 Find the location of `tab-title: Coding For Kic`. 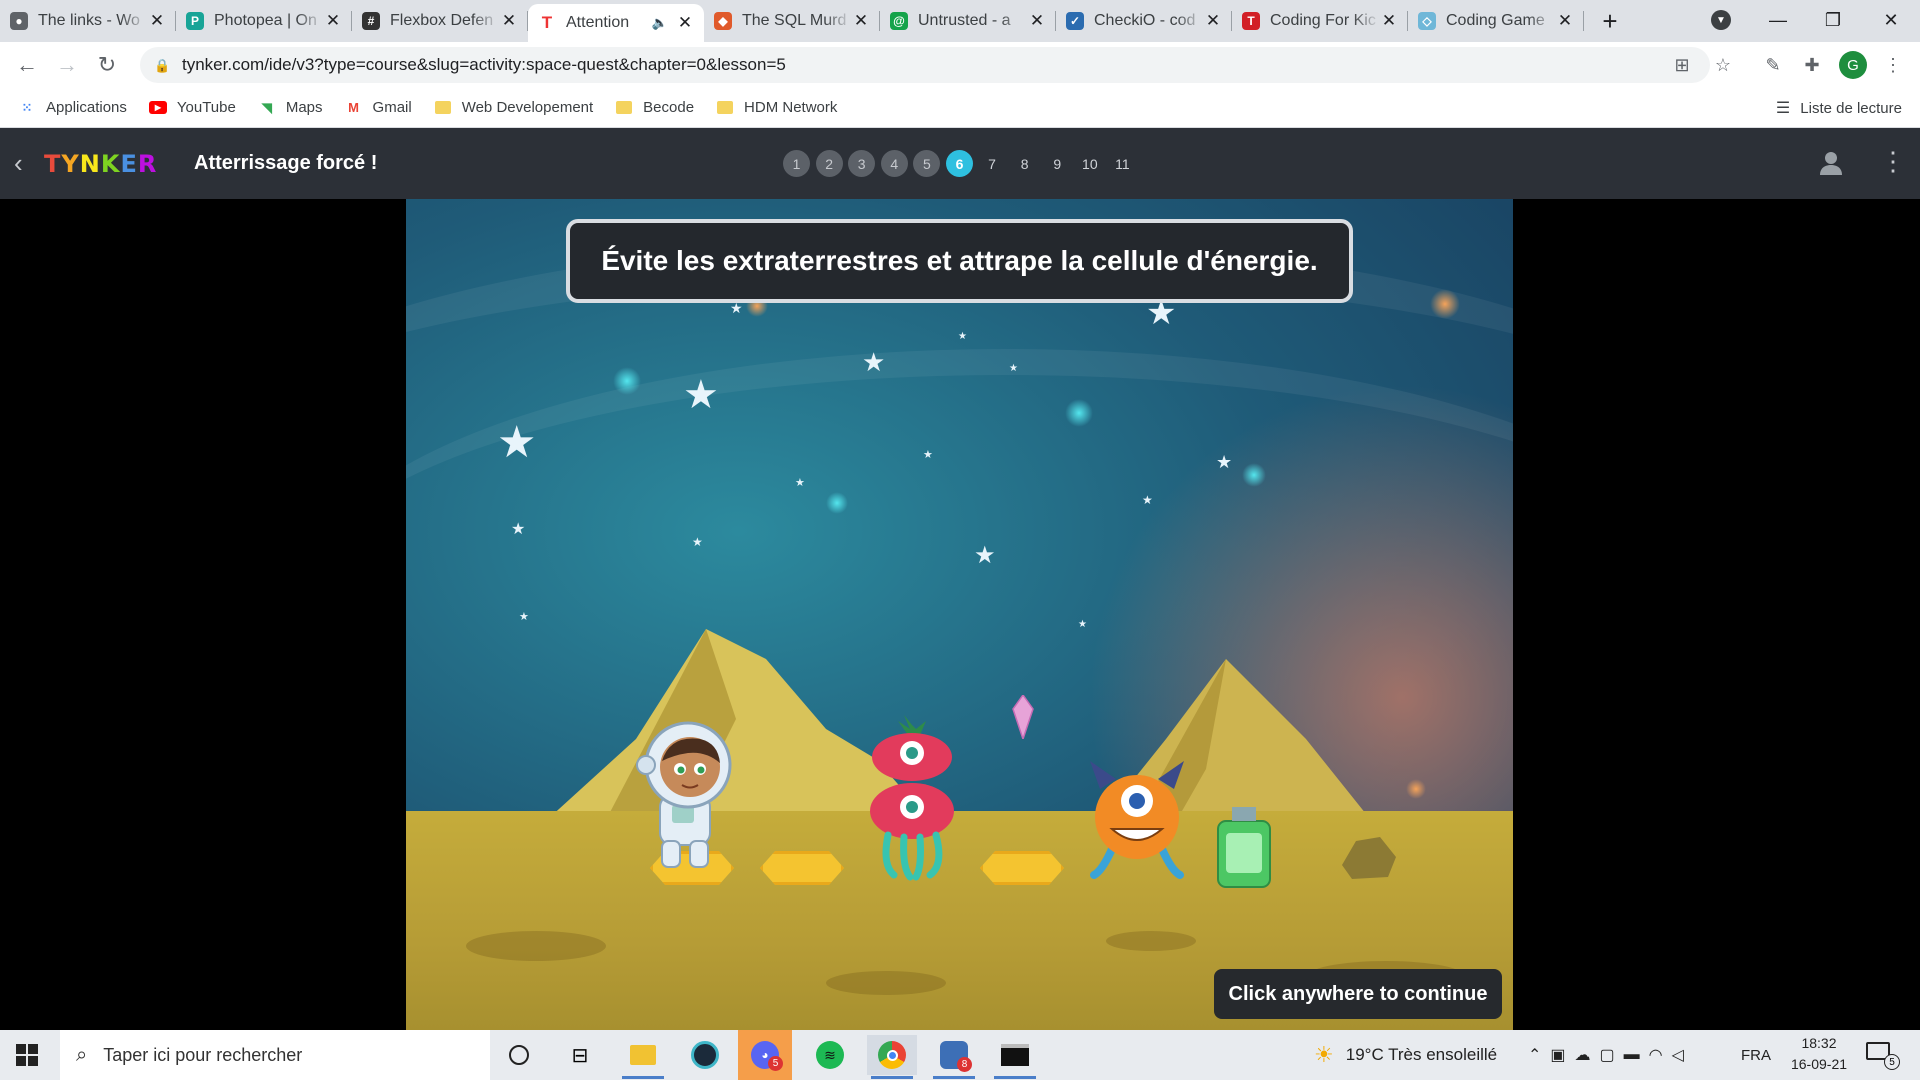

tab-title: Coding For Kic is located at coordinates (1323, 20).